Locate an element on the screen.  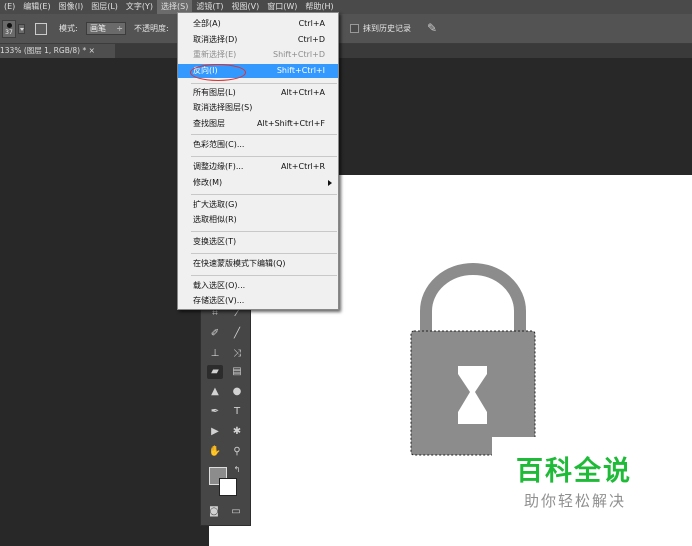
menu-item-modify: 修改(M) is located at coordinates (258, 183).